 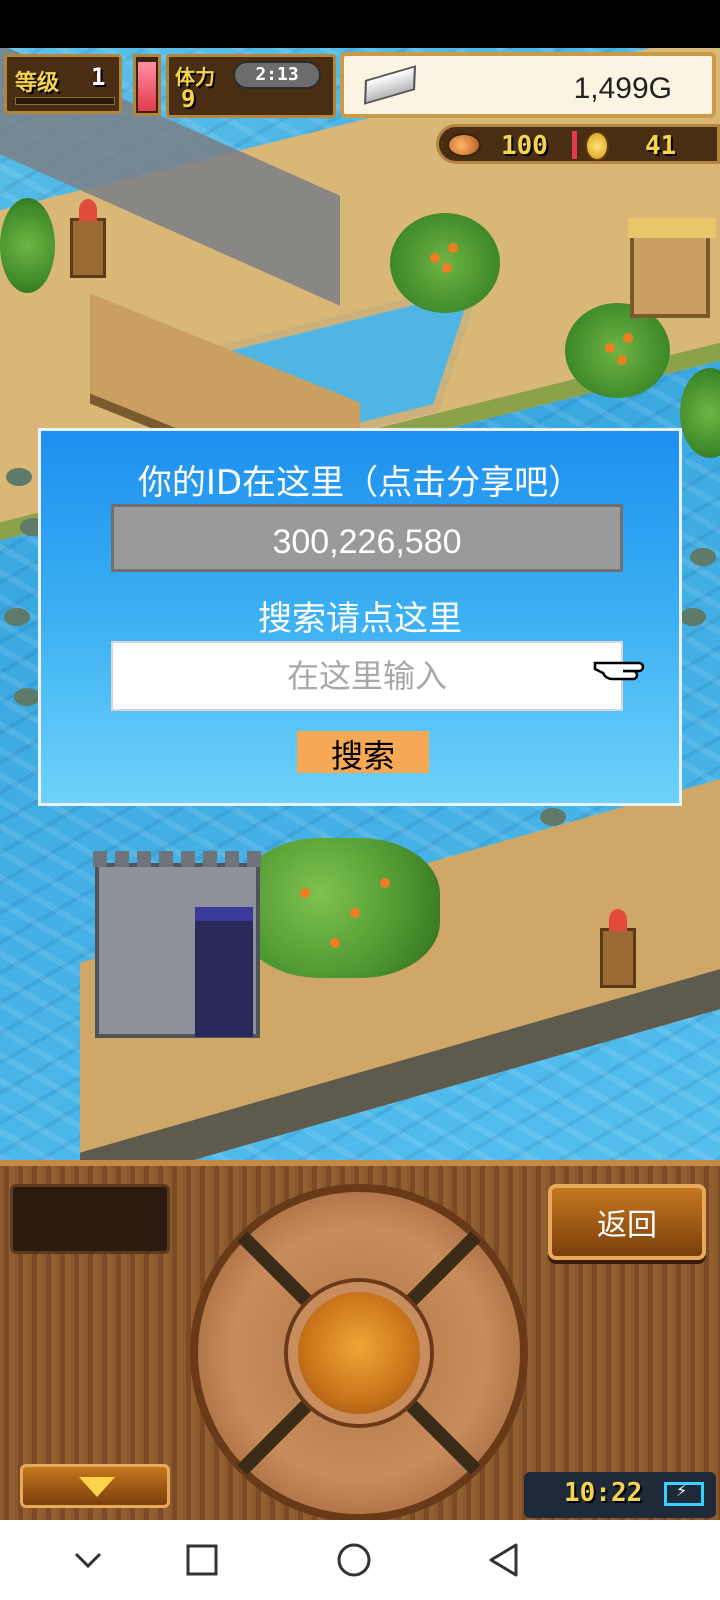 What do you see at coordinates (360, 24) in the screenshot?
I see `status-bar` at bounding box center [360, 24].